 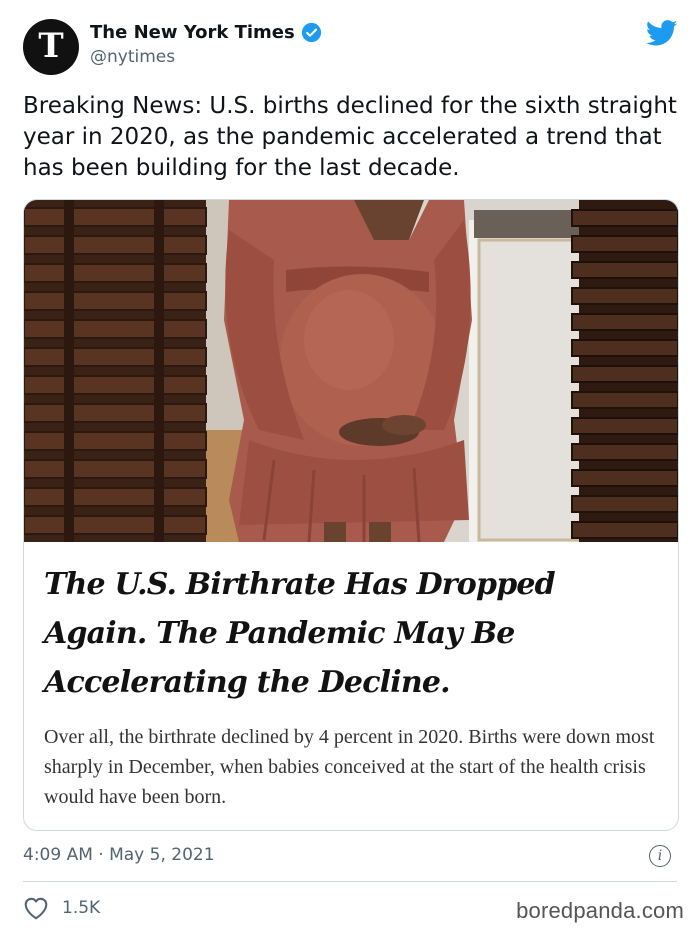 I want to click on author-display-name: The New York Times, so click(x=192, y=32).